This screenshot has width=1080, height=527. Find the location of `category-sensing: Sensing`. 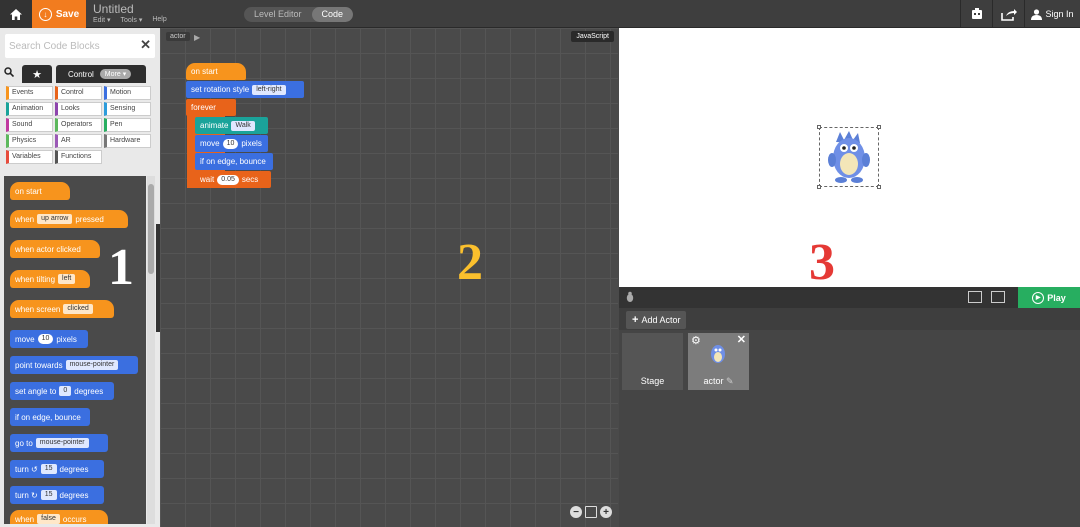

category-sensing: Sensing is located at coordinates (127, 109).